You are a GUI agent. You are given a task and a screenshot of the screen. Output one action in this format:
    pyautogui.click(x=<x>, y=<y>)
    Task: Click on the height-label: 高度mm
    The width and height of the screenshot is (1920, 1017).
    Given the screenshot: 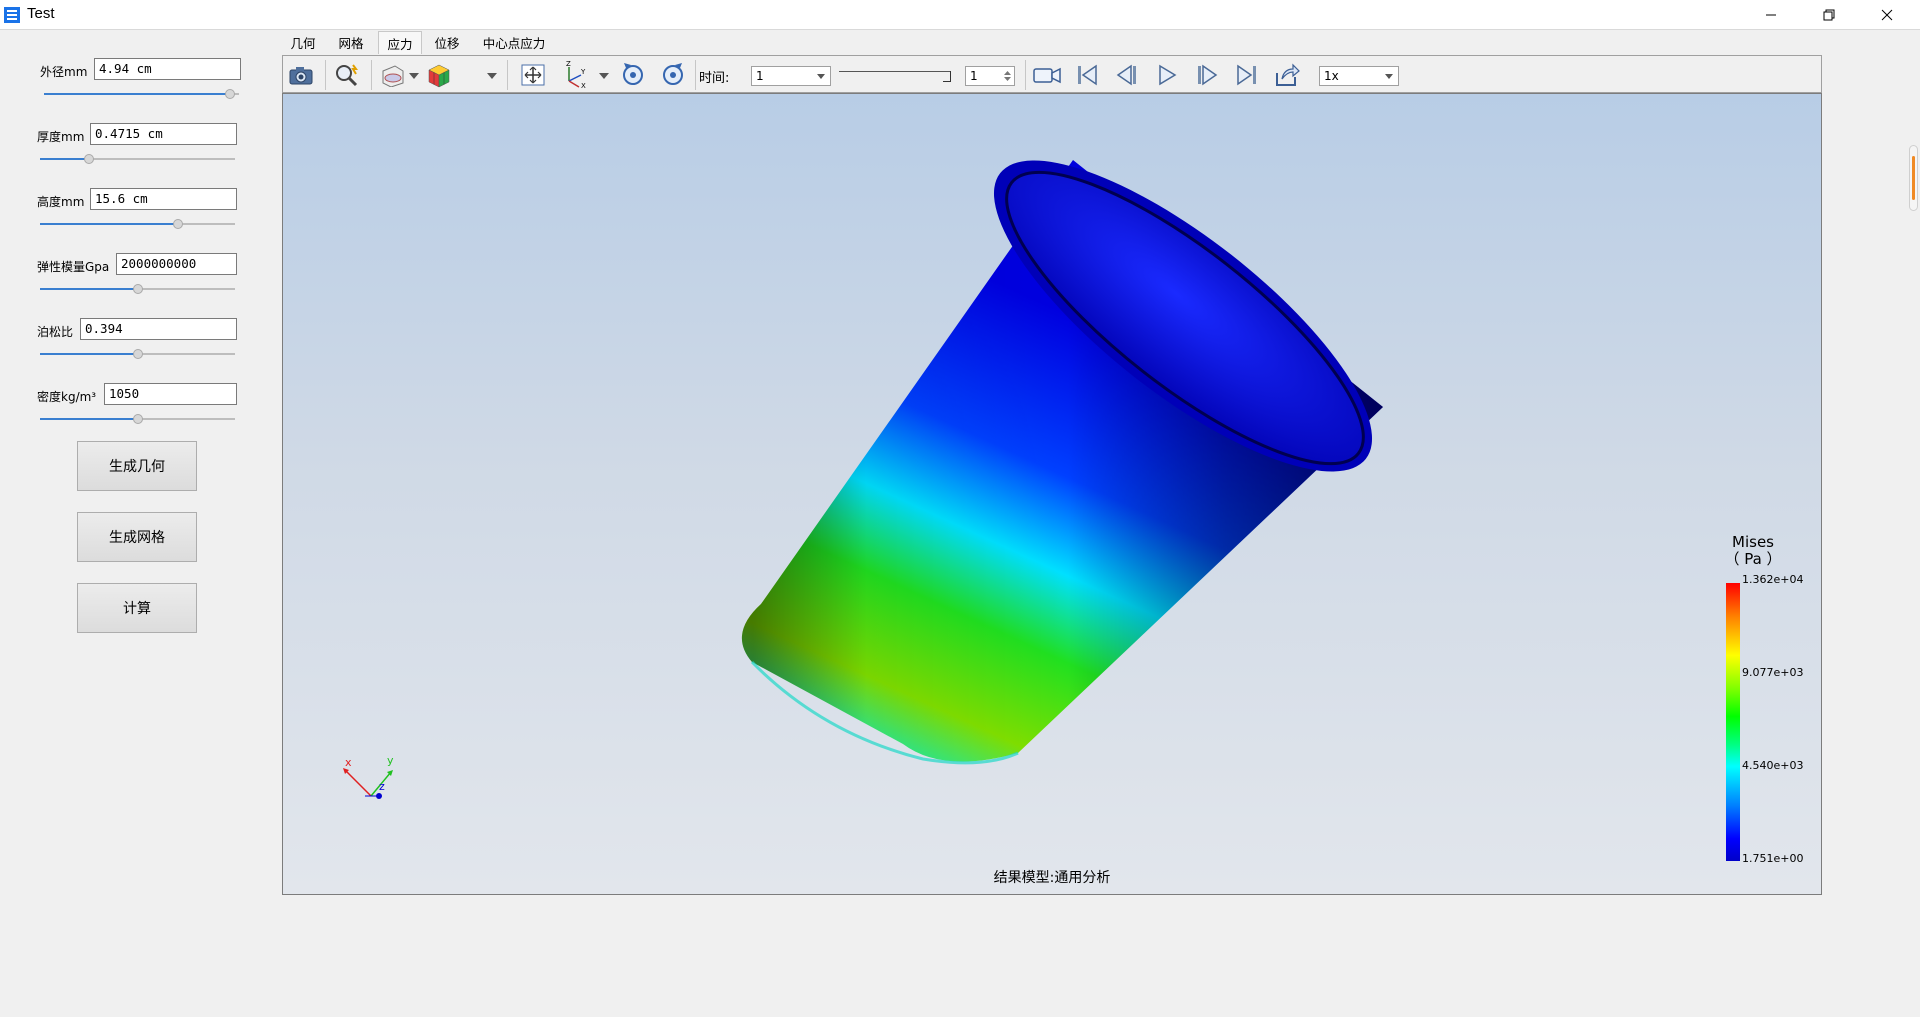 What is the action you would take?
    pyautogui.click(x=61, y=202)
    